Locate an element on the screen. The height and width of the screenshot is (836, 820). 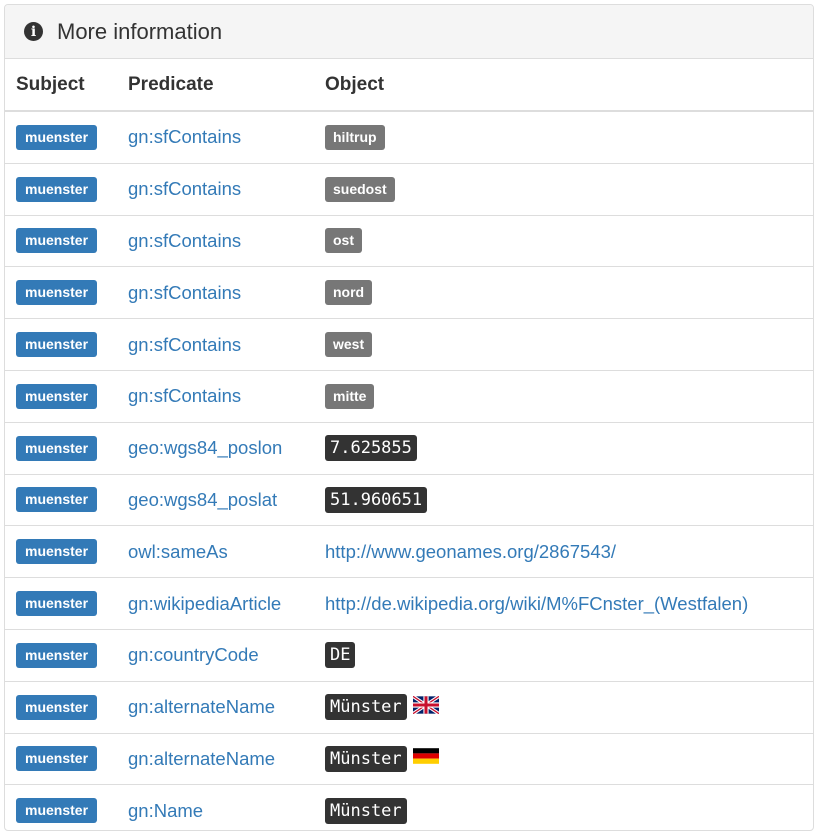
object-label: west is located at coordinates (349, 345).